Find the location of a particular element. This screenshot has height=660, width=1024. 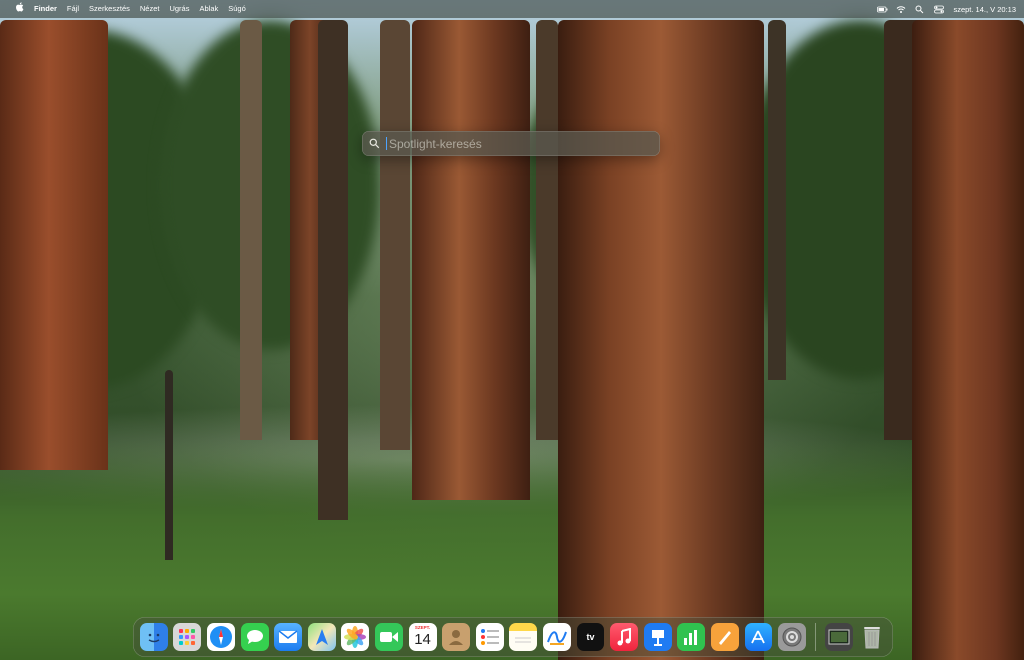

dock-mail-icon is located at coordinates (288, 637).